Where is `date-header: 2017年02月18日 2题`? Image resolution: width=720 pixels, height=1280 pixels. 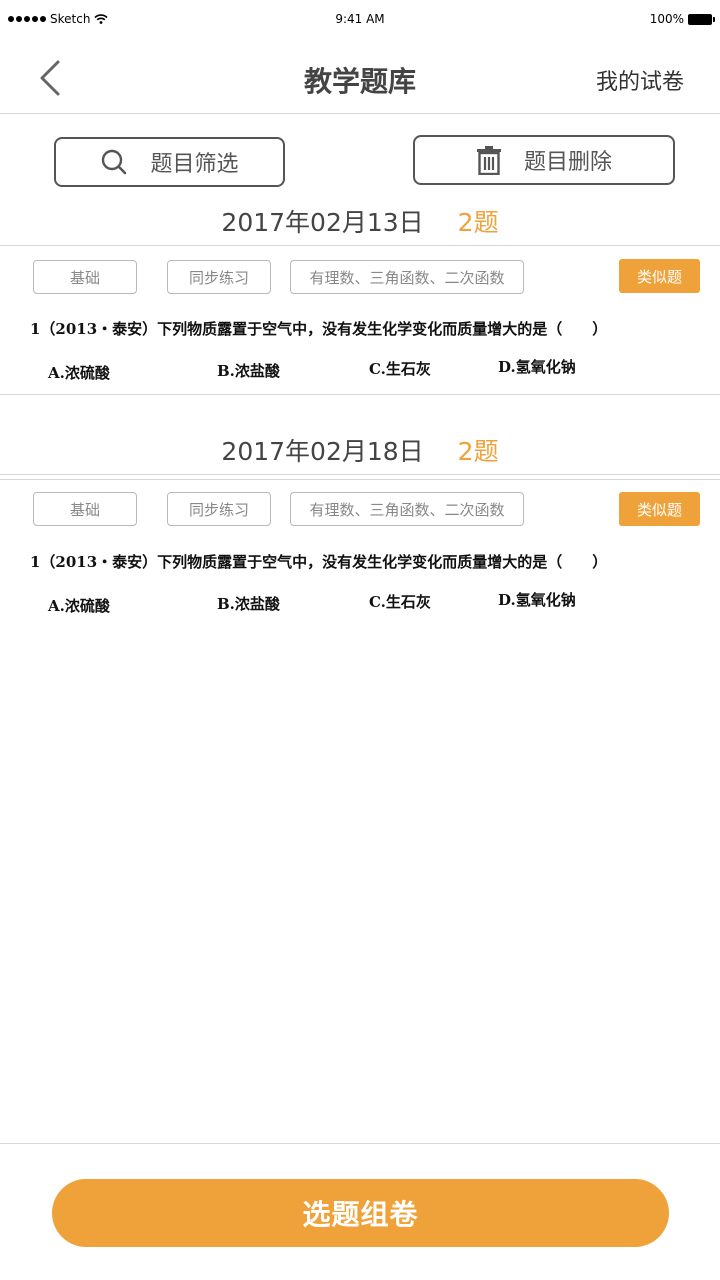
date-header: 2017年02月18日 2题 is located at coordinates (360, 450).